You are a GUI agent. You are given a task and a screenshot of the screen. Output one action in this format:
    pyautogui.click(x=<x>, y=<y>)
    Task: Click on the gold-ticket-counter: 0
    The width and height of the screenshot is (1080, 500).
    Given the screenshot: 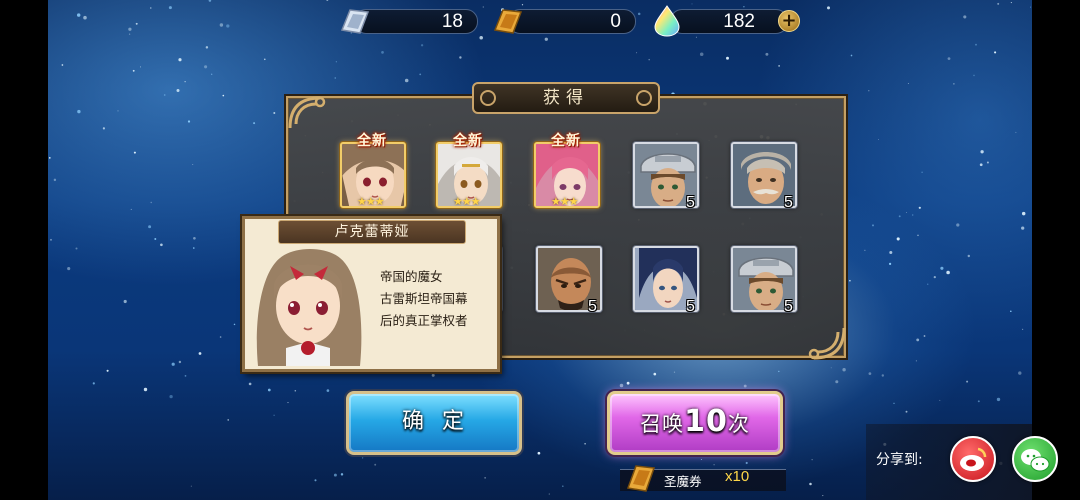 What is the action you would take?
    pyautogui.click(x=572, y=21)
    